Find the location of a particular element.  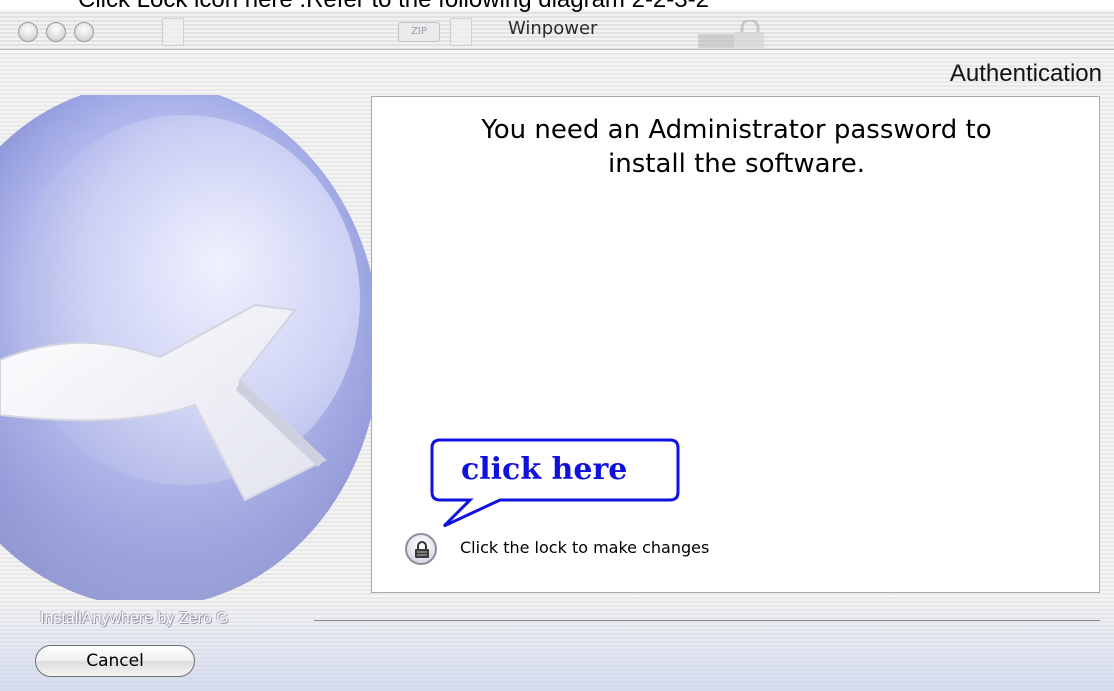

zip-archive-icon: ZIP is located at coordinates (419, 32).